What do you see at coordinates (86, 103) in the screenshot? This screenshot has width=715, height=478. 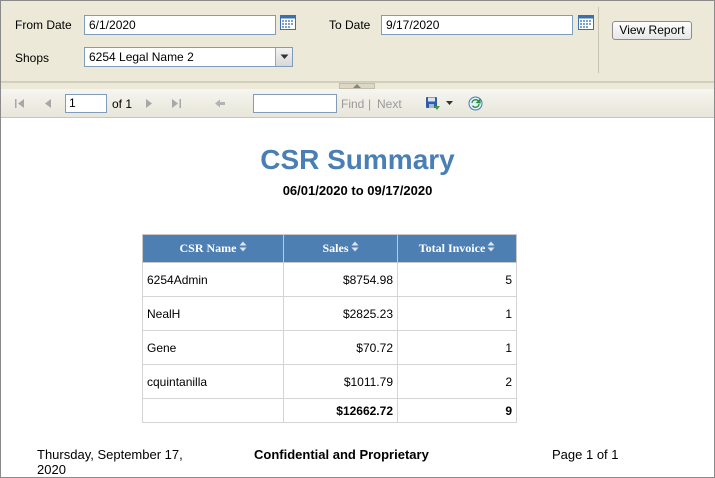 I see `page-number-input: 1` at bounding box center [86, 103].